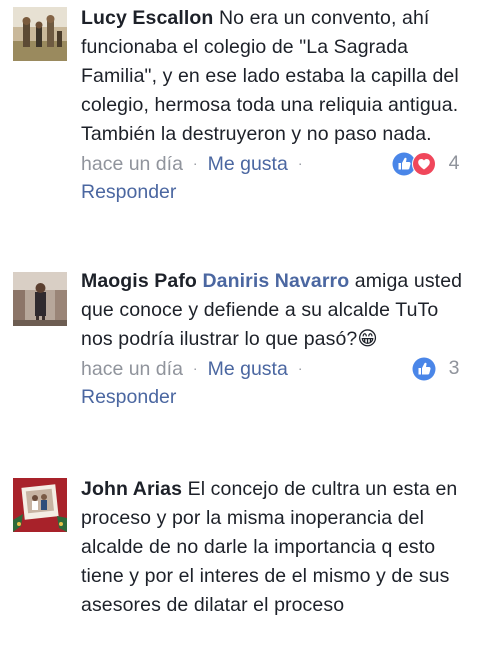 The image size is (480, 648). I want to click on like-icon, so click(424, 368).